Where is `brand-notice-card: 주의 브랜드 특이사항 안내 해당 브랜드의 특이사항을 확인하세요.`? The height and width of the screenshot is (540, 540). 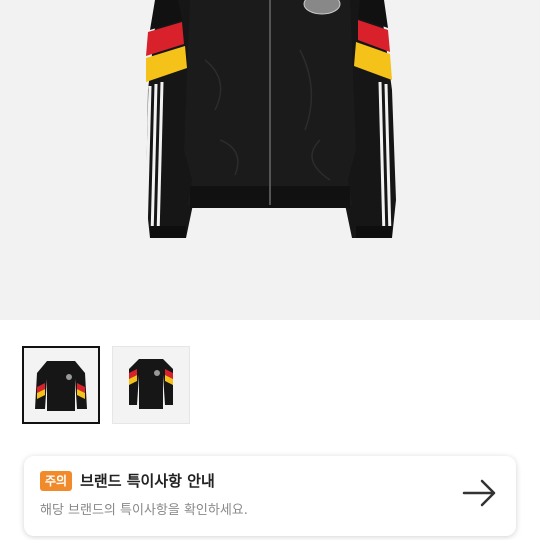
brand-notice-card: 주의 브랜드 특이사항 안내 해당 브랜드의 특이사항을 확인하세요. is located at coordinates (270, 496).